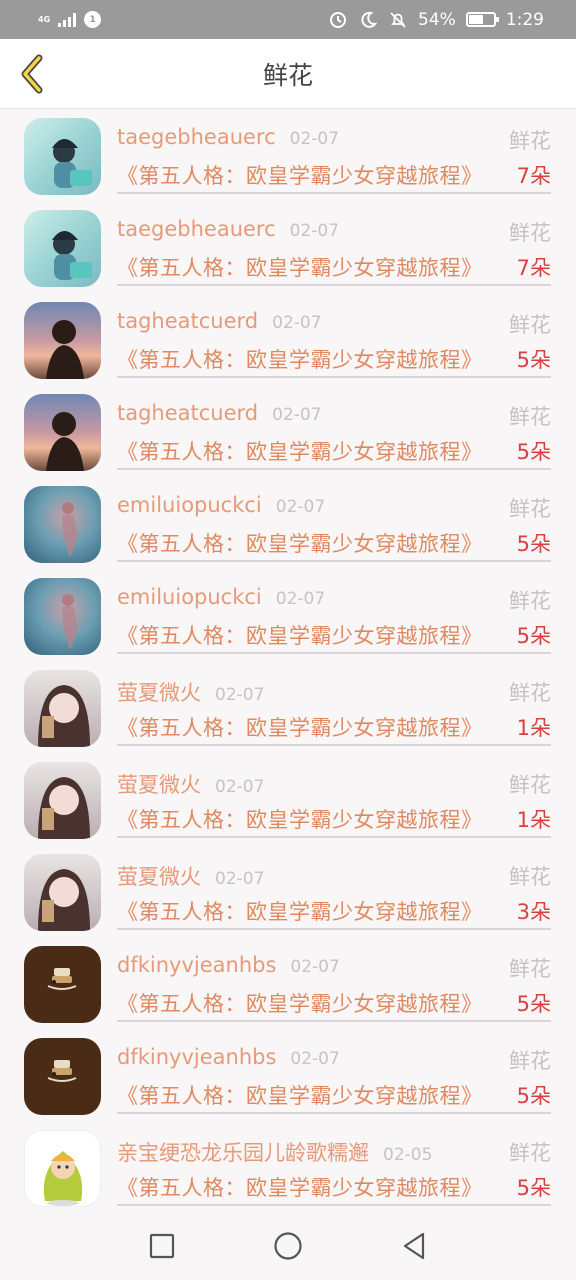 This screenshot has height=1280, width=576. I want to click on list-item: dfkinyvjeanhbs 02-07 鲜花 《第五人格：欧皇学霸少女穿越旅程》 5朵, so click(288, 983).